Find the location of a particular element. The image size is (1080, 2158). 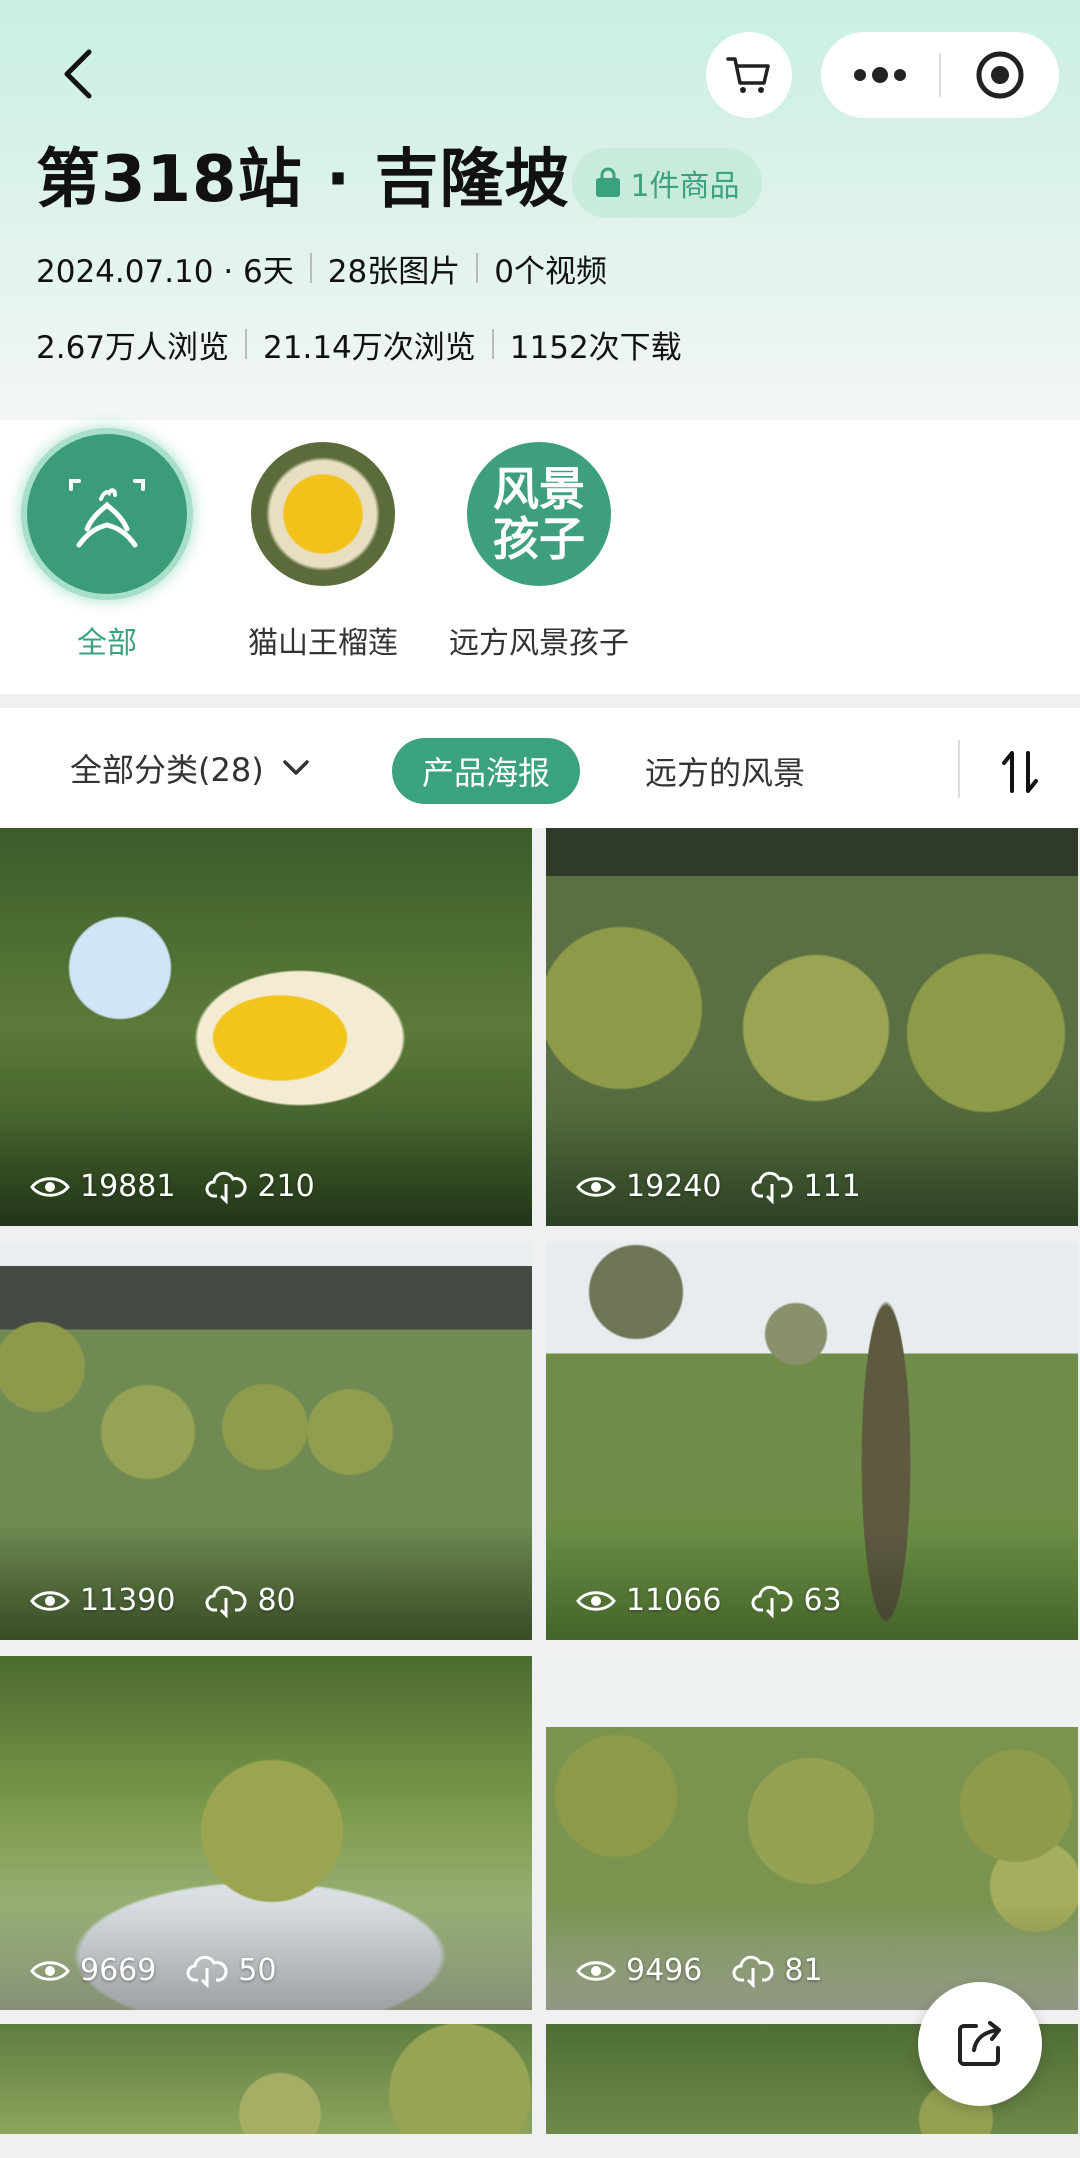

cart-icon is located at coordinates (748, 75).